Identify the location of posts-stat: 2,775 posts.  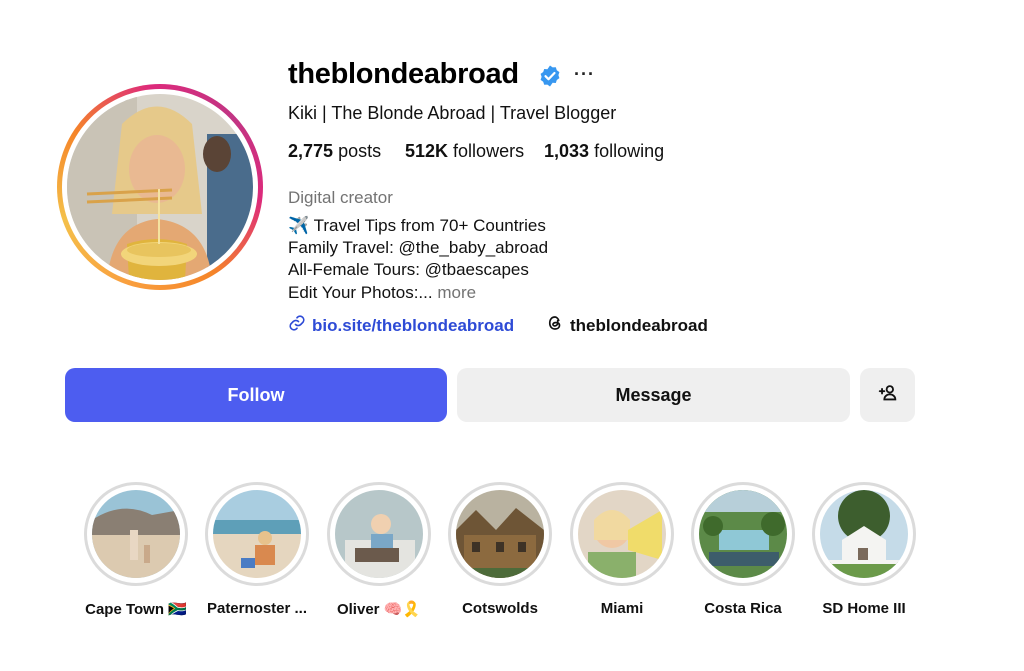
(334, 151).